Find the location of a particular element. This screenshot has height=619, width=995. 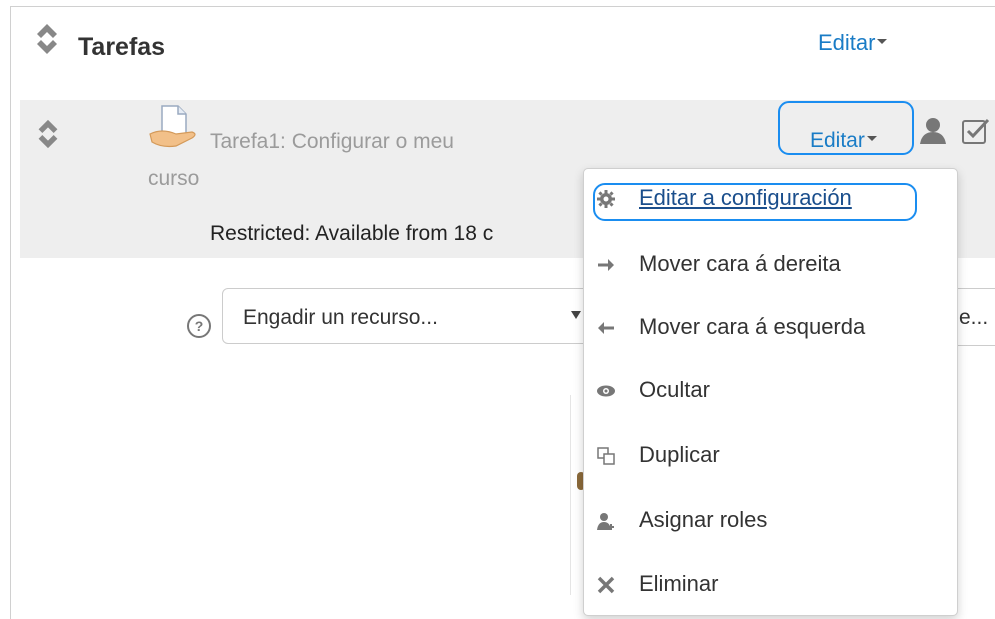

user-icon is located at coordinates (933, 131).